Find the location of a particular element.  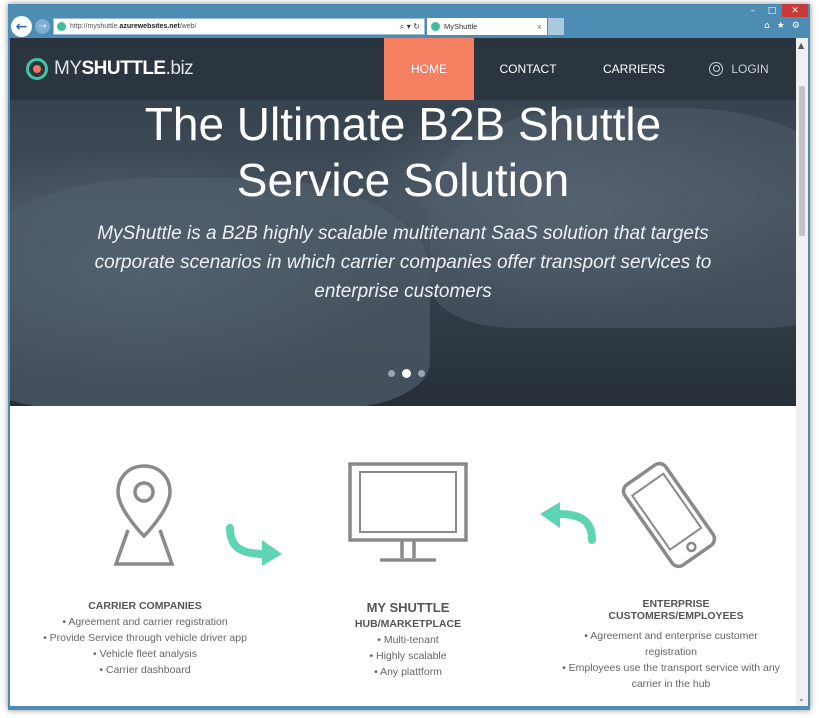

my-shuttle-title: MY SHUTTLE is located at coordinates (408, 607).